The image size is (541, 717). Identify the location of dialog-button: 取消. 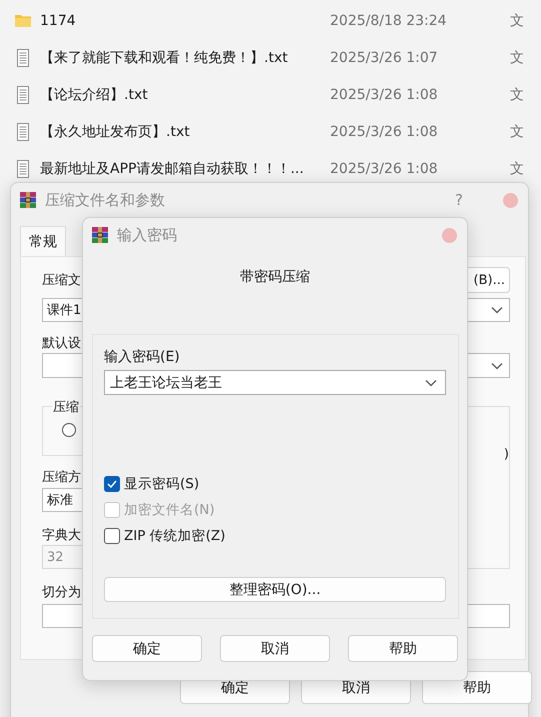
(275, 648).